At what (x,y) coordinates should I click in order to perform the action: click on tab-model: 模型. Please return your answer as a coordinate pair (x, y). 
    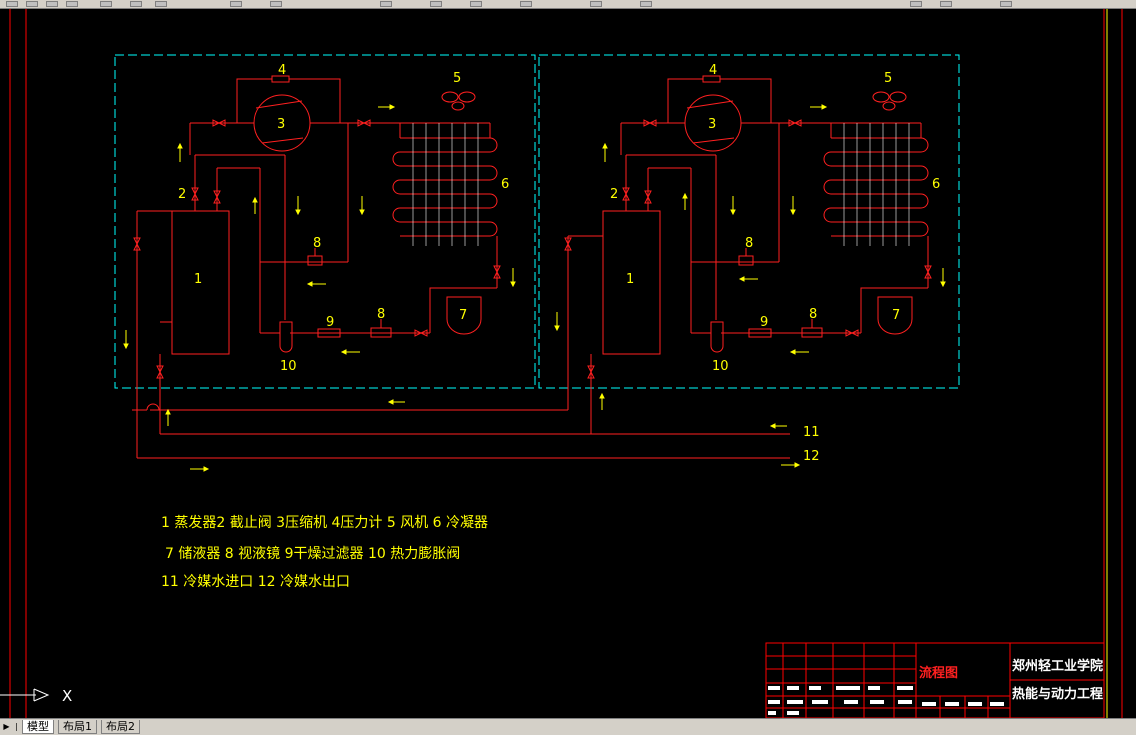
    Looking at the image, I should click on (38, 727).